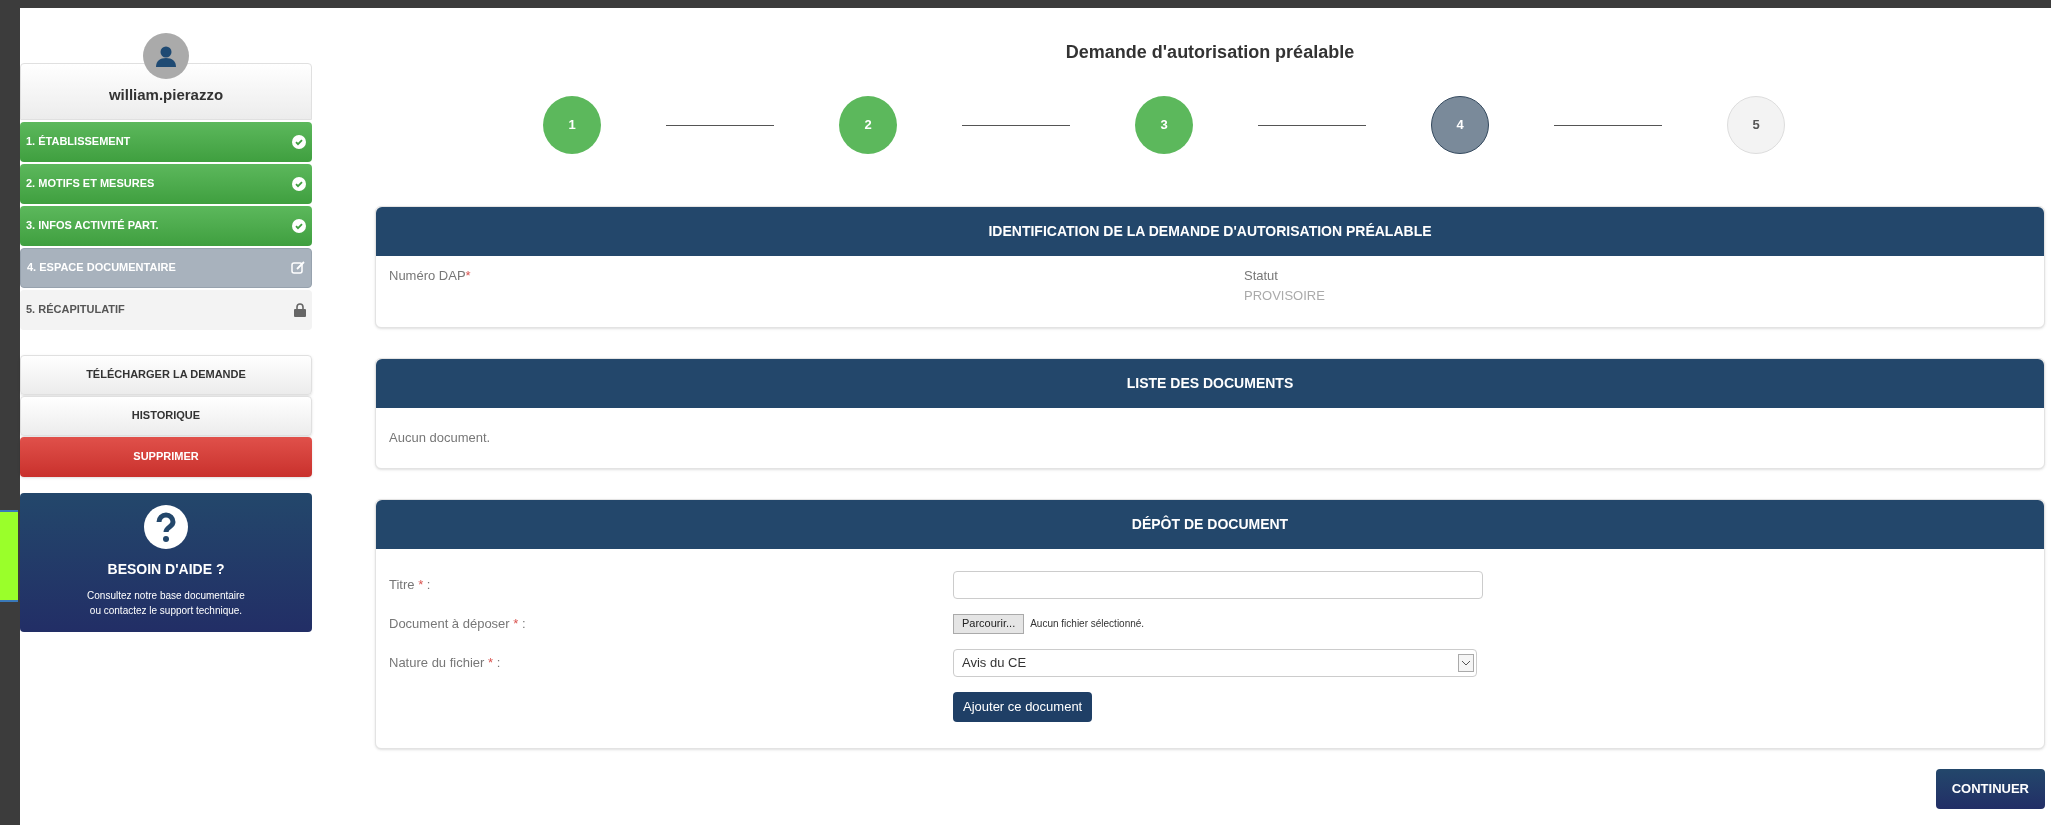  Describe the element at coordinates (166, 415) in the screenshot. I see `sidebar-button: HISTORIQUE` at that location.